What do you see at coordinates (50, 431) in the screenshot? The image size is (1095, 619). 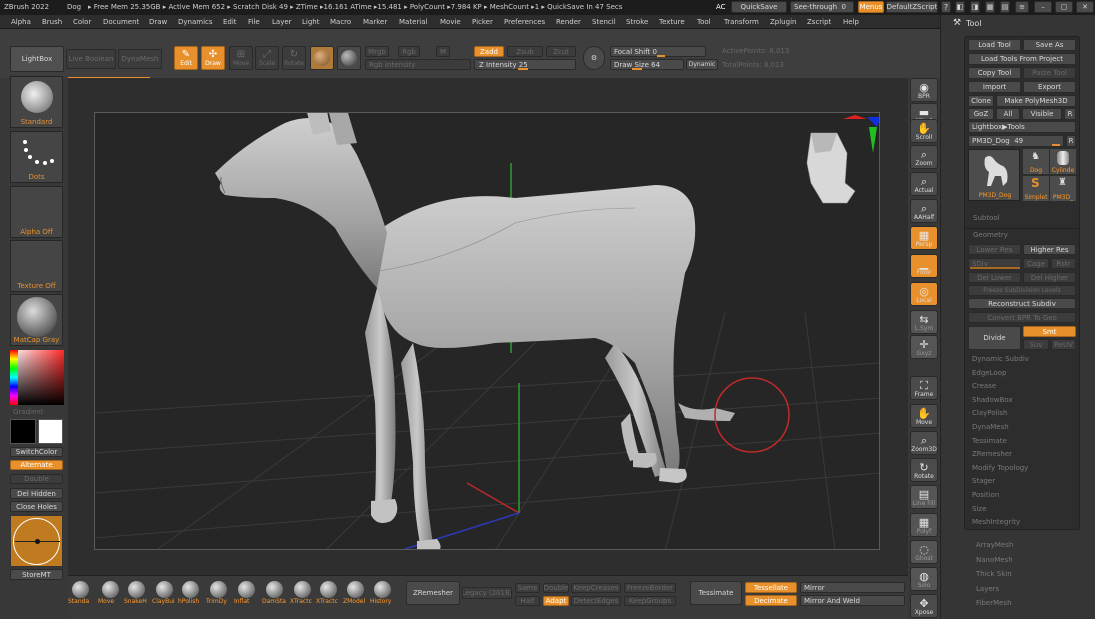 I see `secondary-color-swatch` at bounding box center [50, 431].